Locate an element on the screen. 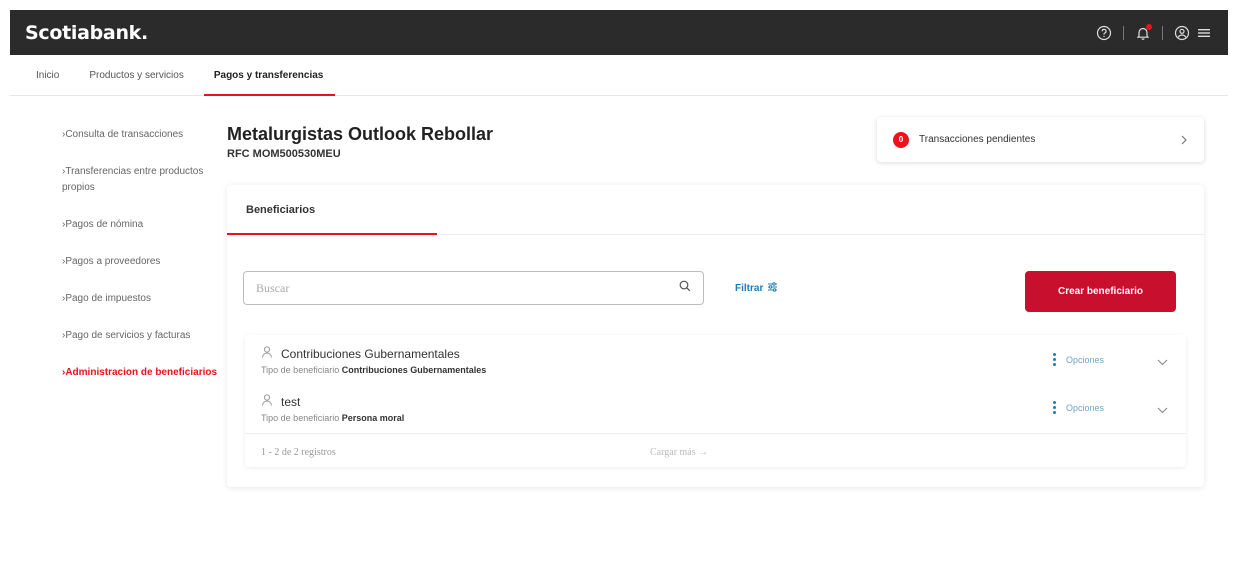 Image resolution: width=1237 pixels, height=582 pixels. top-bar: Scotiabank. is located at coordinates (619, 32).